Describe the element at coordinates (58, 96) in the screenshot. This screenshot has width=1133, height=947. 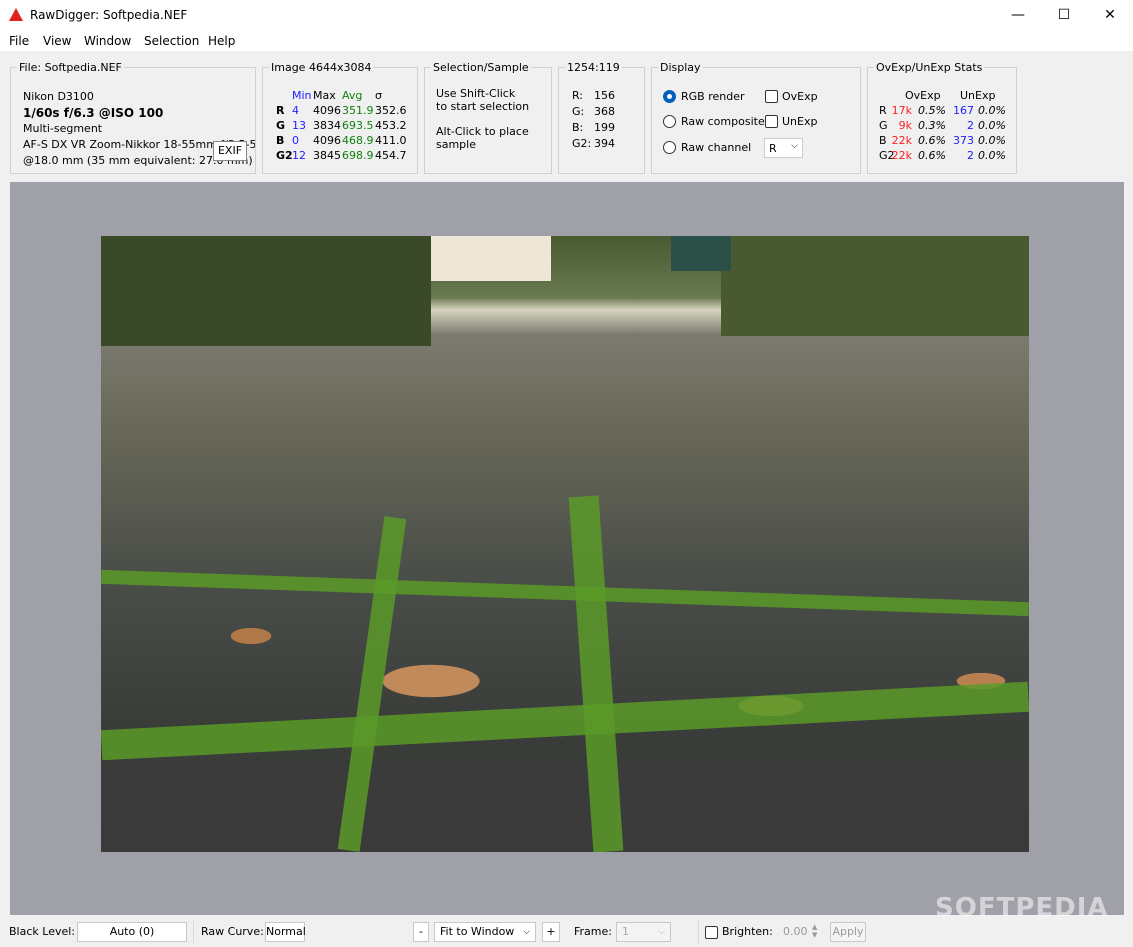
I see `camera: Nikon D3100` at that location.